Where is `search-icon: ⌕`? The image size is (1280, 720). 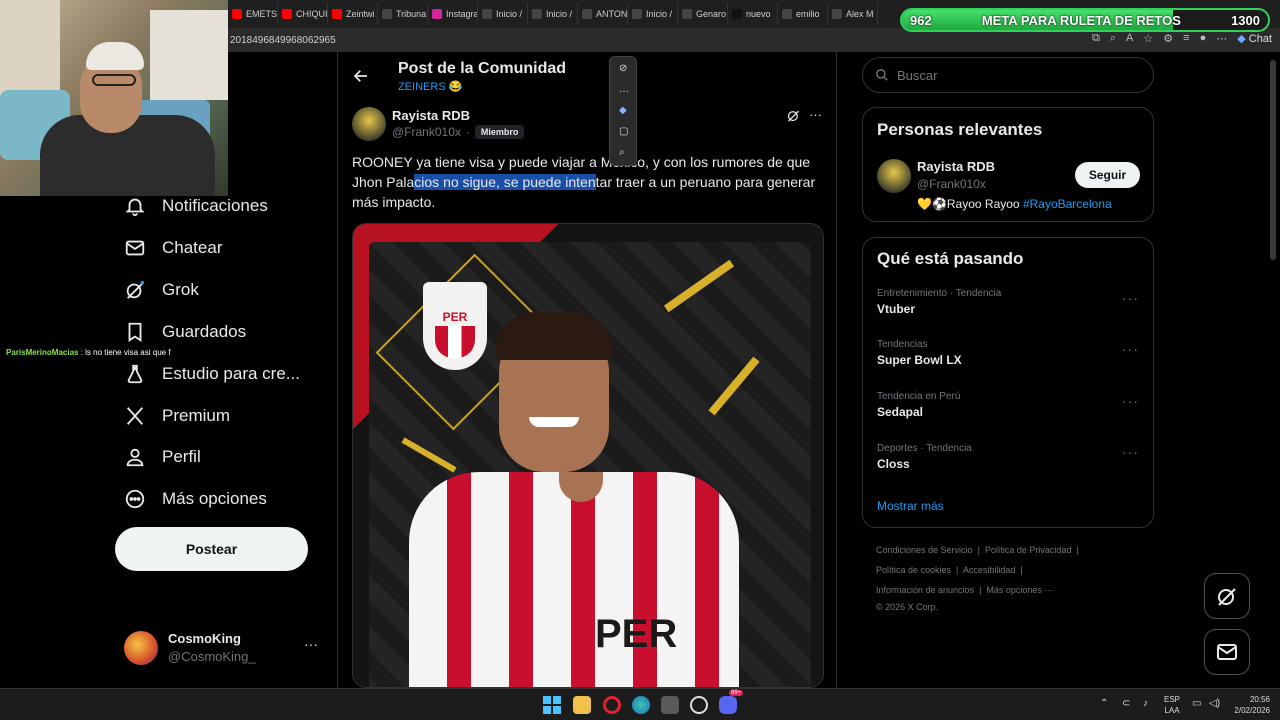 search-icon: ⌕ is located at coordinates (622, 152).